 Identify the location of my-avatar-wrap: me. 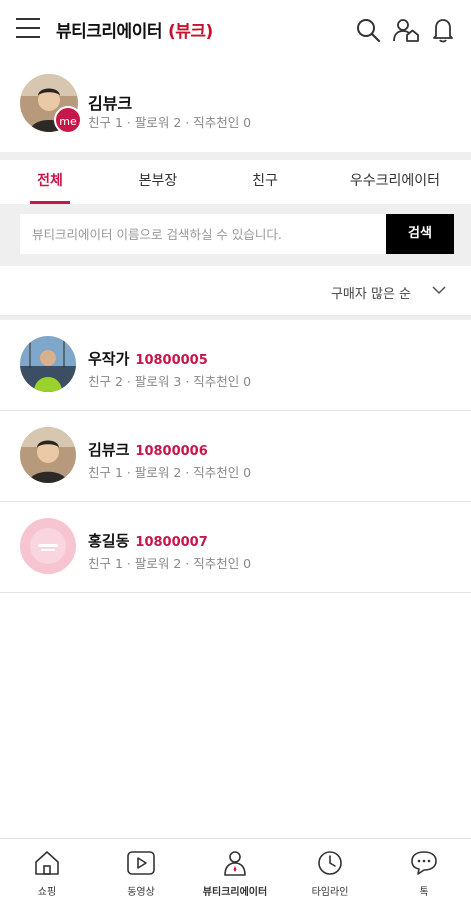
(51, 104).